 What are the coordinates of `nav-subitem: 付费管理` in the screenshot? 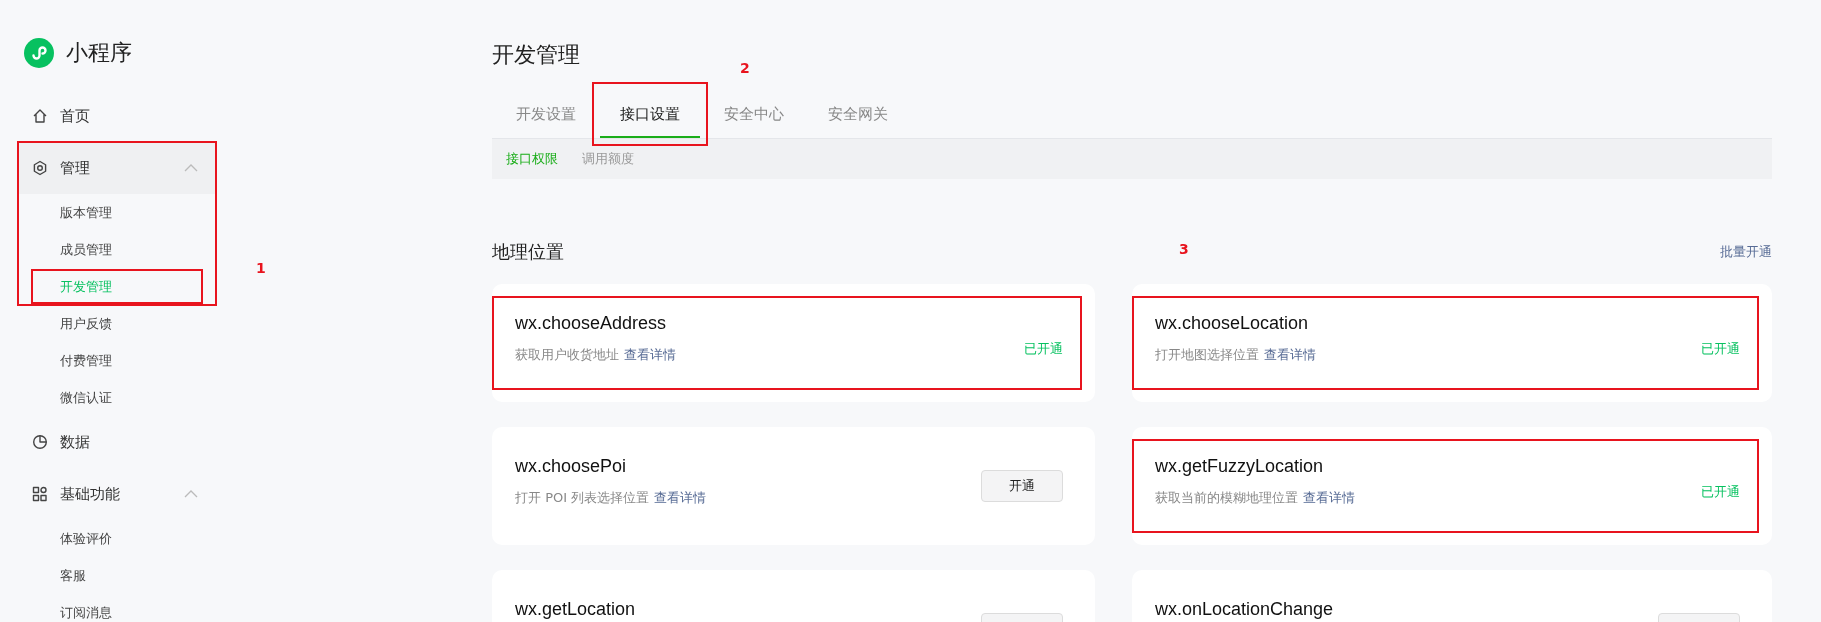 It's located at (117, 360).